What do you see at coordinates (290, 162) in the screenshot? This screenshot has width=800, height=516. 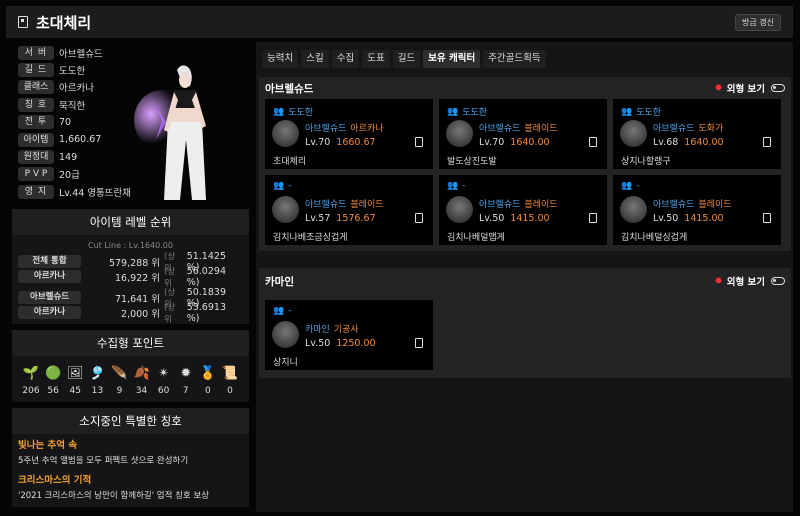 I see `card-character-name: 초대체리` at bounding box center [290, 162].